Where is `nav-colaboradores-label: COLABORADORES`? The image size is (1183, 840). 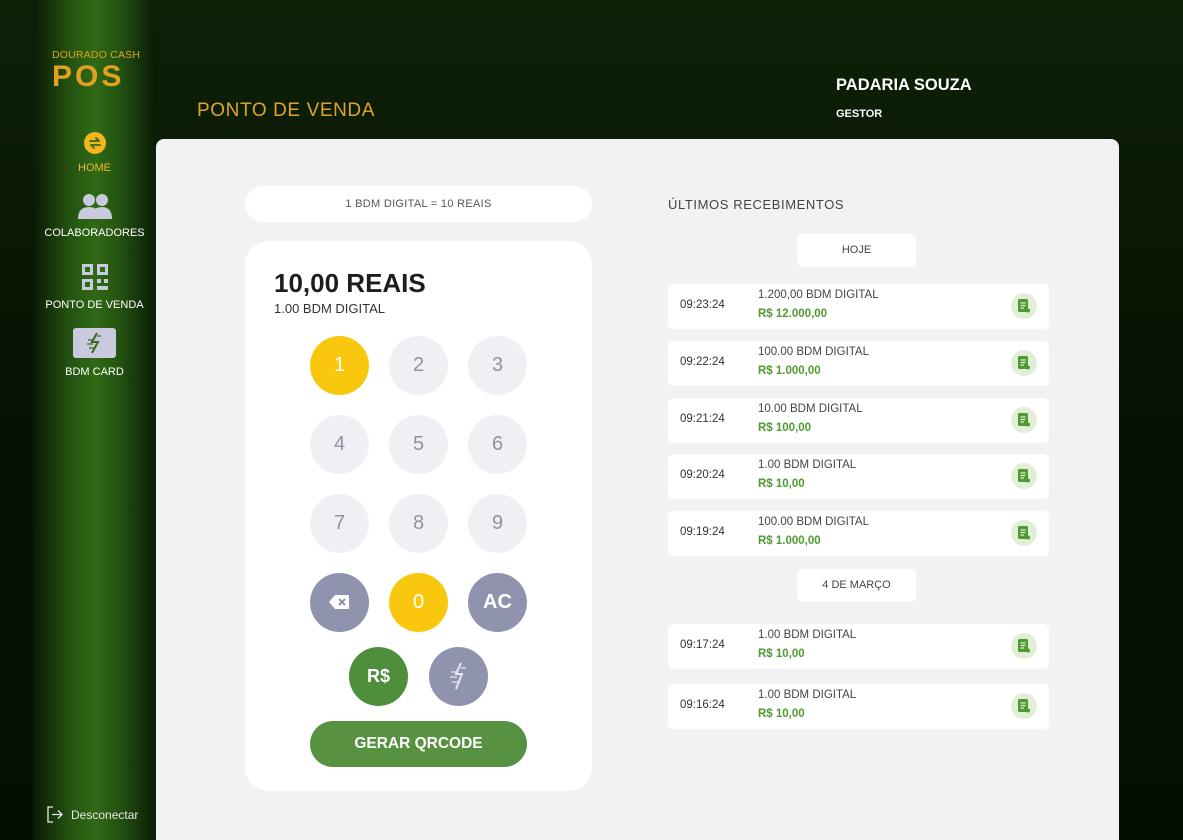 nav-colaboradores-label: COLABORADORES is located at coordinates (94, 233).